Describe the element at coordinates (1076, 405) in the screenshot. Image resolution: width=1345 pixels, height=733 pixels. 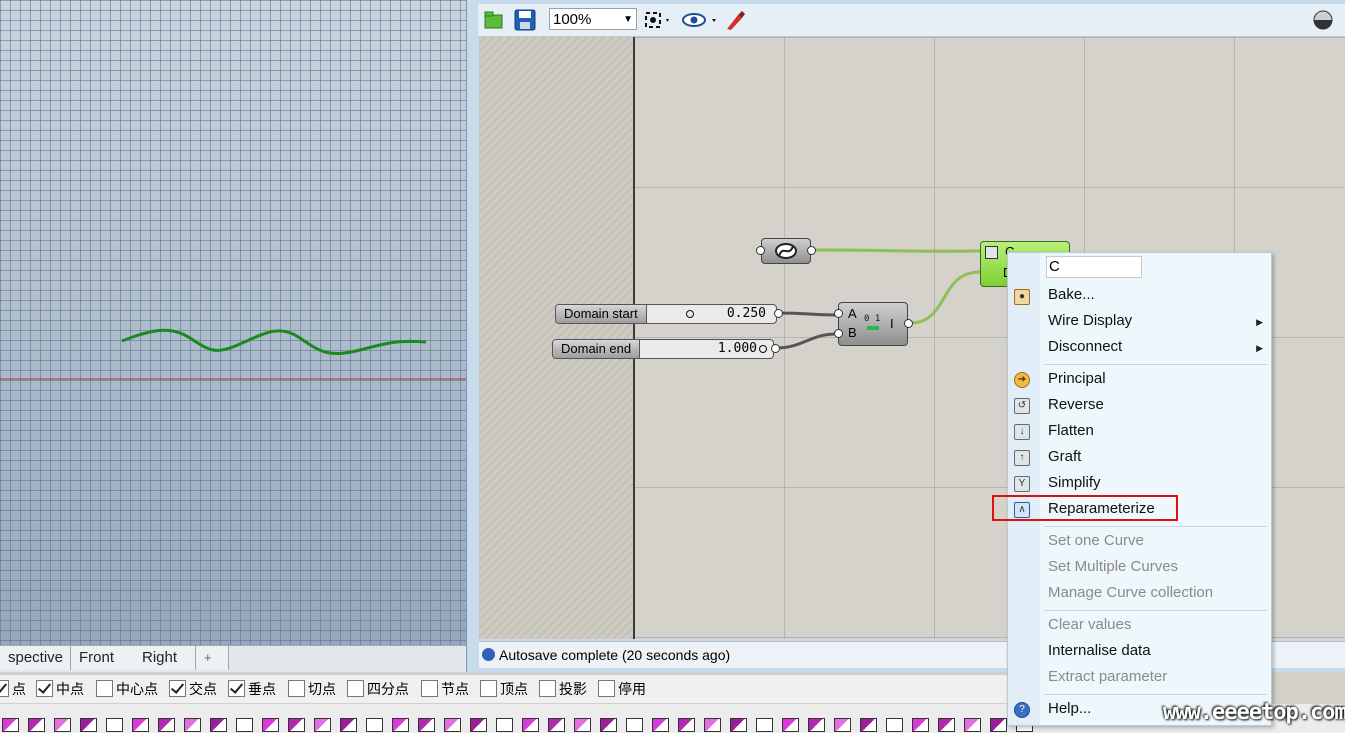
I see `menu-item-reverse: Reverse` at that location.